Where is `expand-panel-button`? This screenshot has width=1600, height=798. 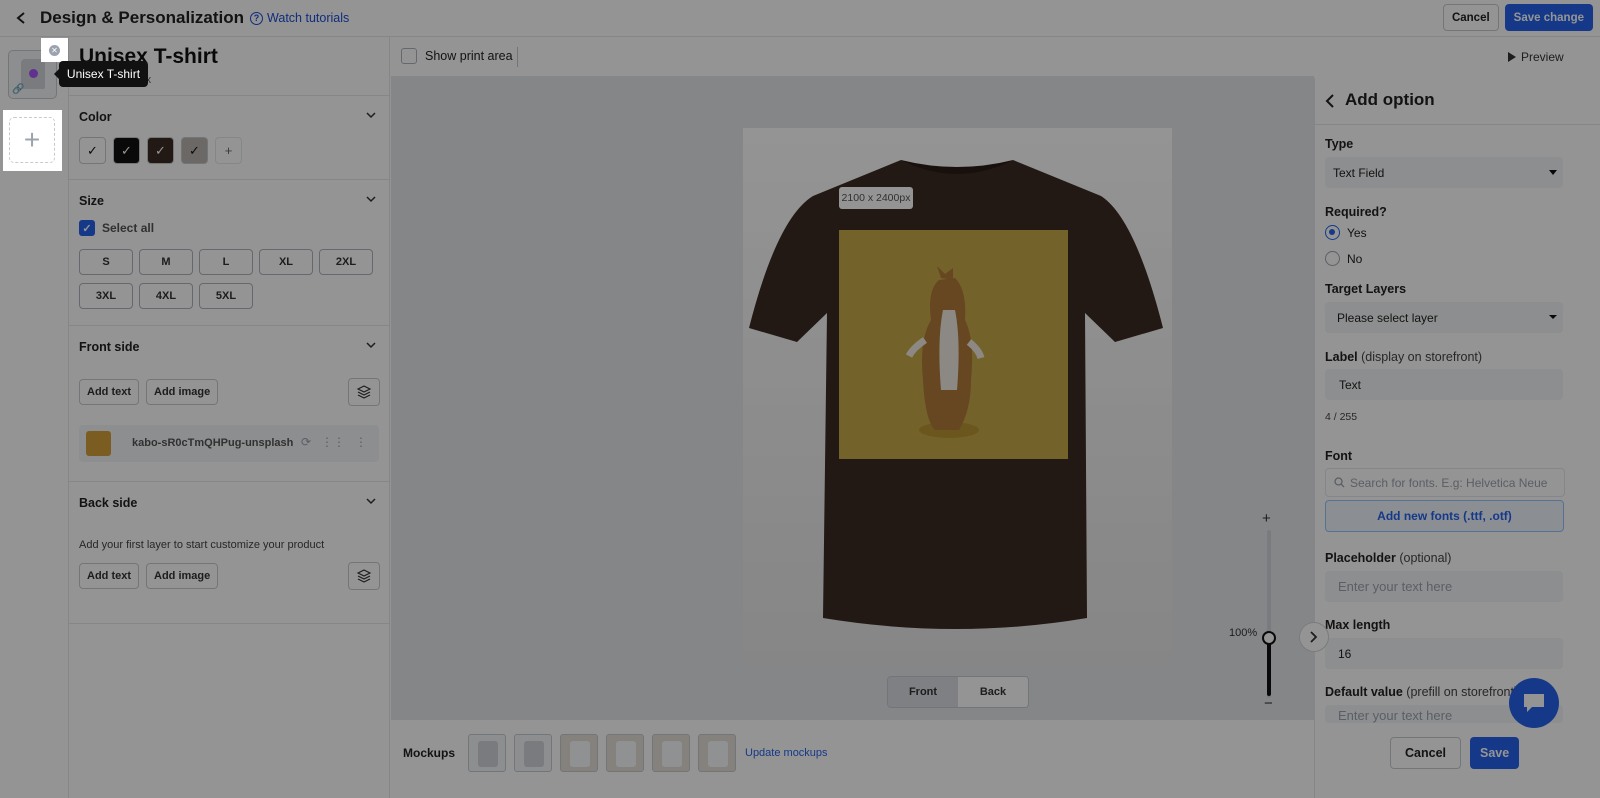 expand-panel-button is located at coordinates (1314, 637).